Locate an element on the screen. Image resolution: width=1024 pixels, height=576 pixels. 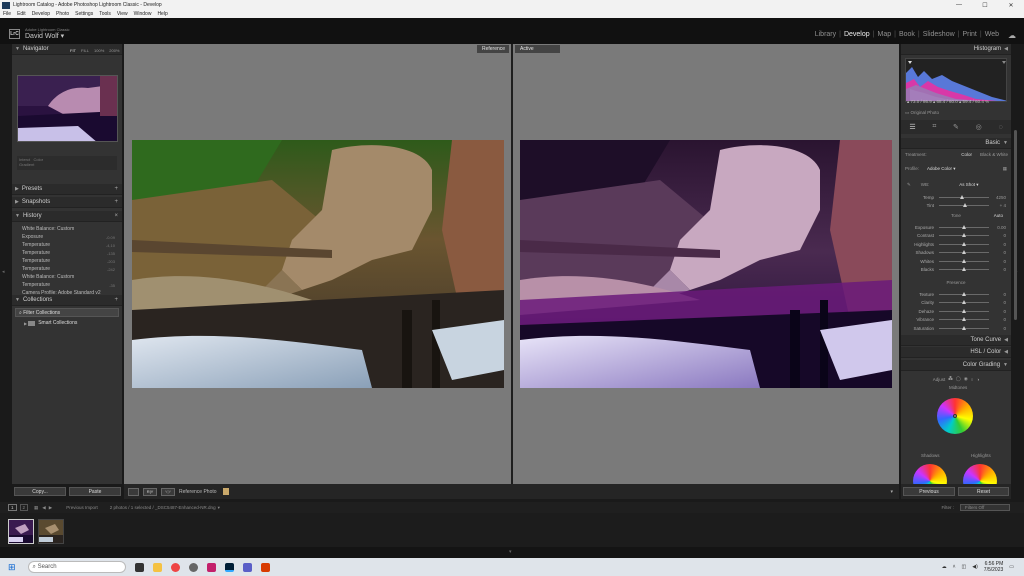
history-item: Temperature -35 is located at coordinates (67, 285).